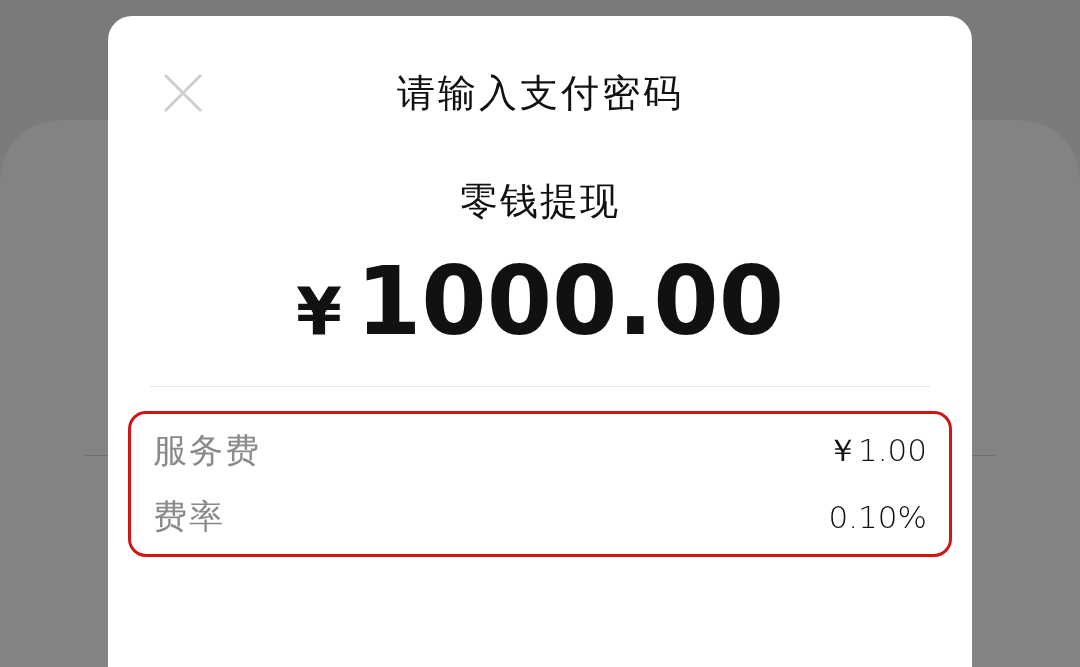 The width and height of the screenshot is (1080, 667). Describe the element at coordinates (318, 311) in the screenshot. I see `currency-symbol: ¥` at that location.